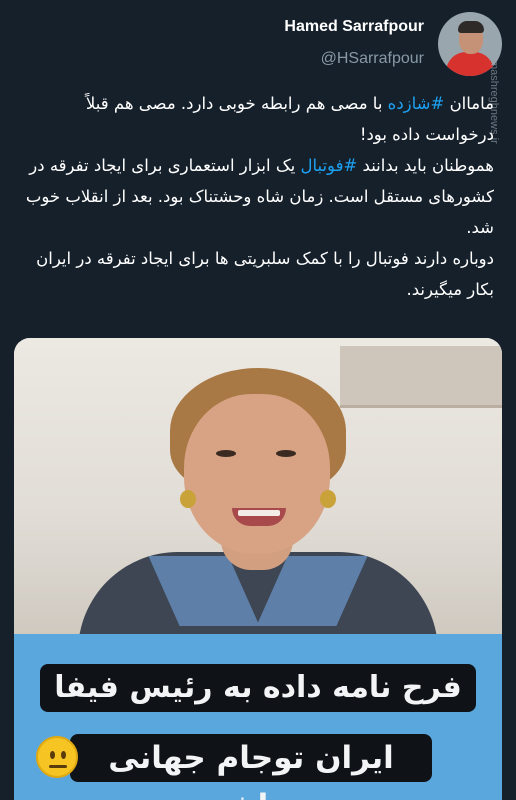 Image resolution: width=516 pixels, height=800 pixels. I want to click on hashtag-shazdeh: #شازده, so click(416, 103).